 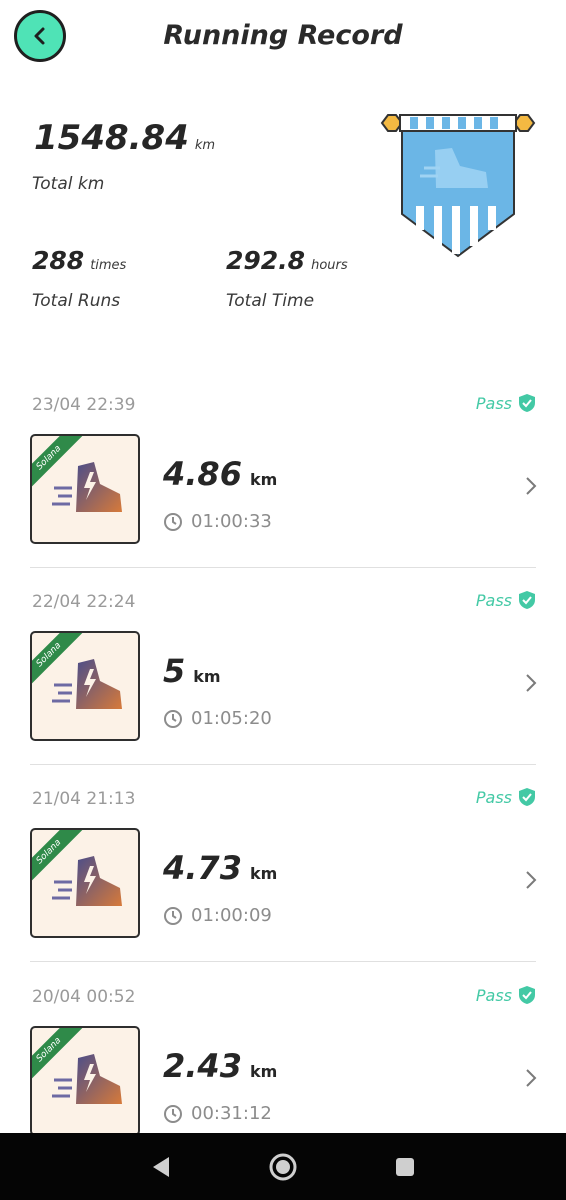 I want to click on record-date: 23/04 22:39, so click(x=84, y=405).